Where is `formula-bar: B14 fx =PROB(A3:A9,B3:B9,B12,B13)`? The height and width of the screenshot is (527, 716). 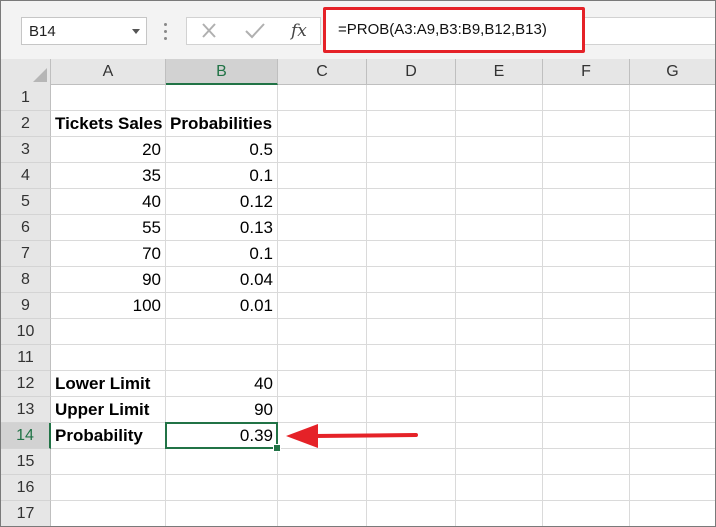
formula-bar: B14 fx =PROB(A3:A9,B3:B9,B12,B13) is located at coordinates (358, 32).